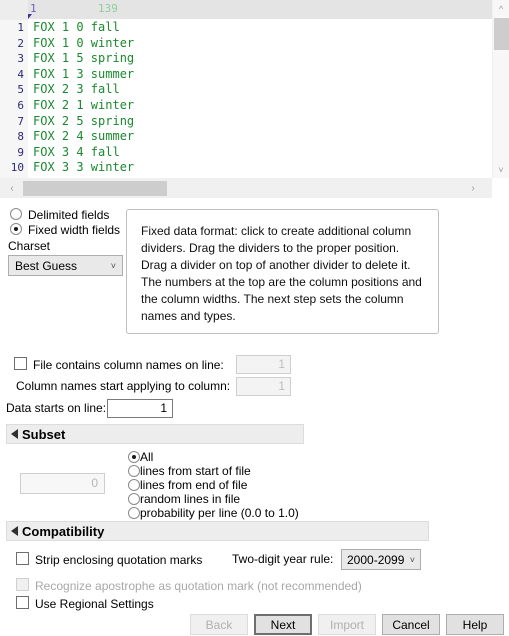 This screenshot has height=636, width=509. What do you see at coordinates (108, 8) in the screenshot?
I see `ruler-column-width: 139` at bounding box center [108, 8].